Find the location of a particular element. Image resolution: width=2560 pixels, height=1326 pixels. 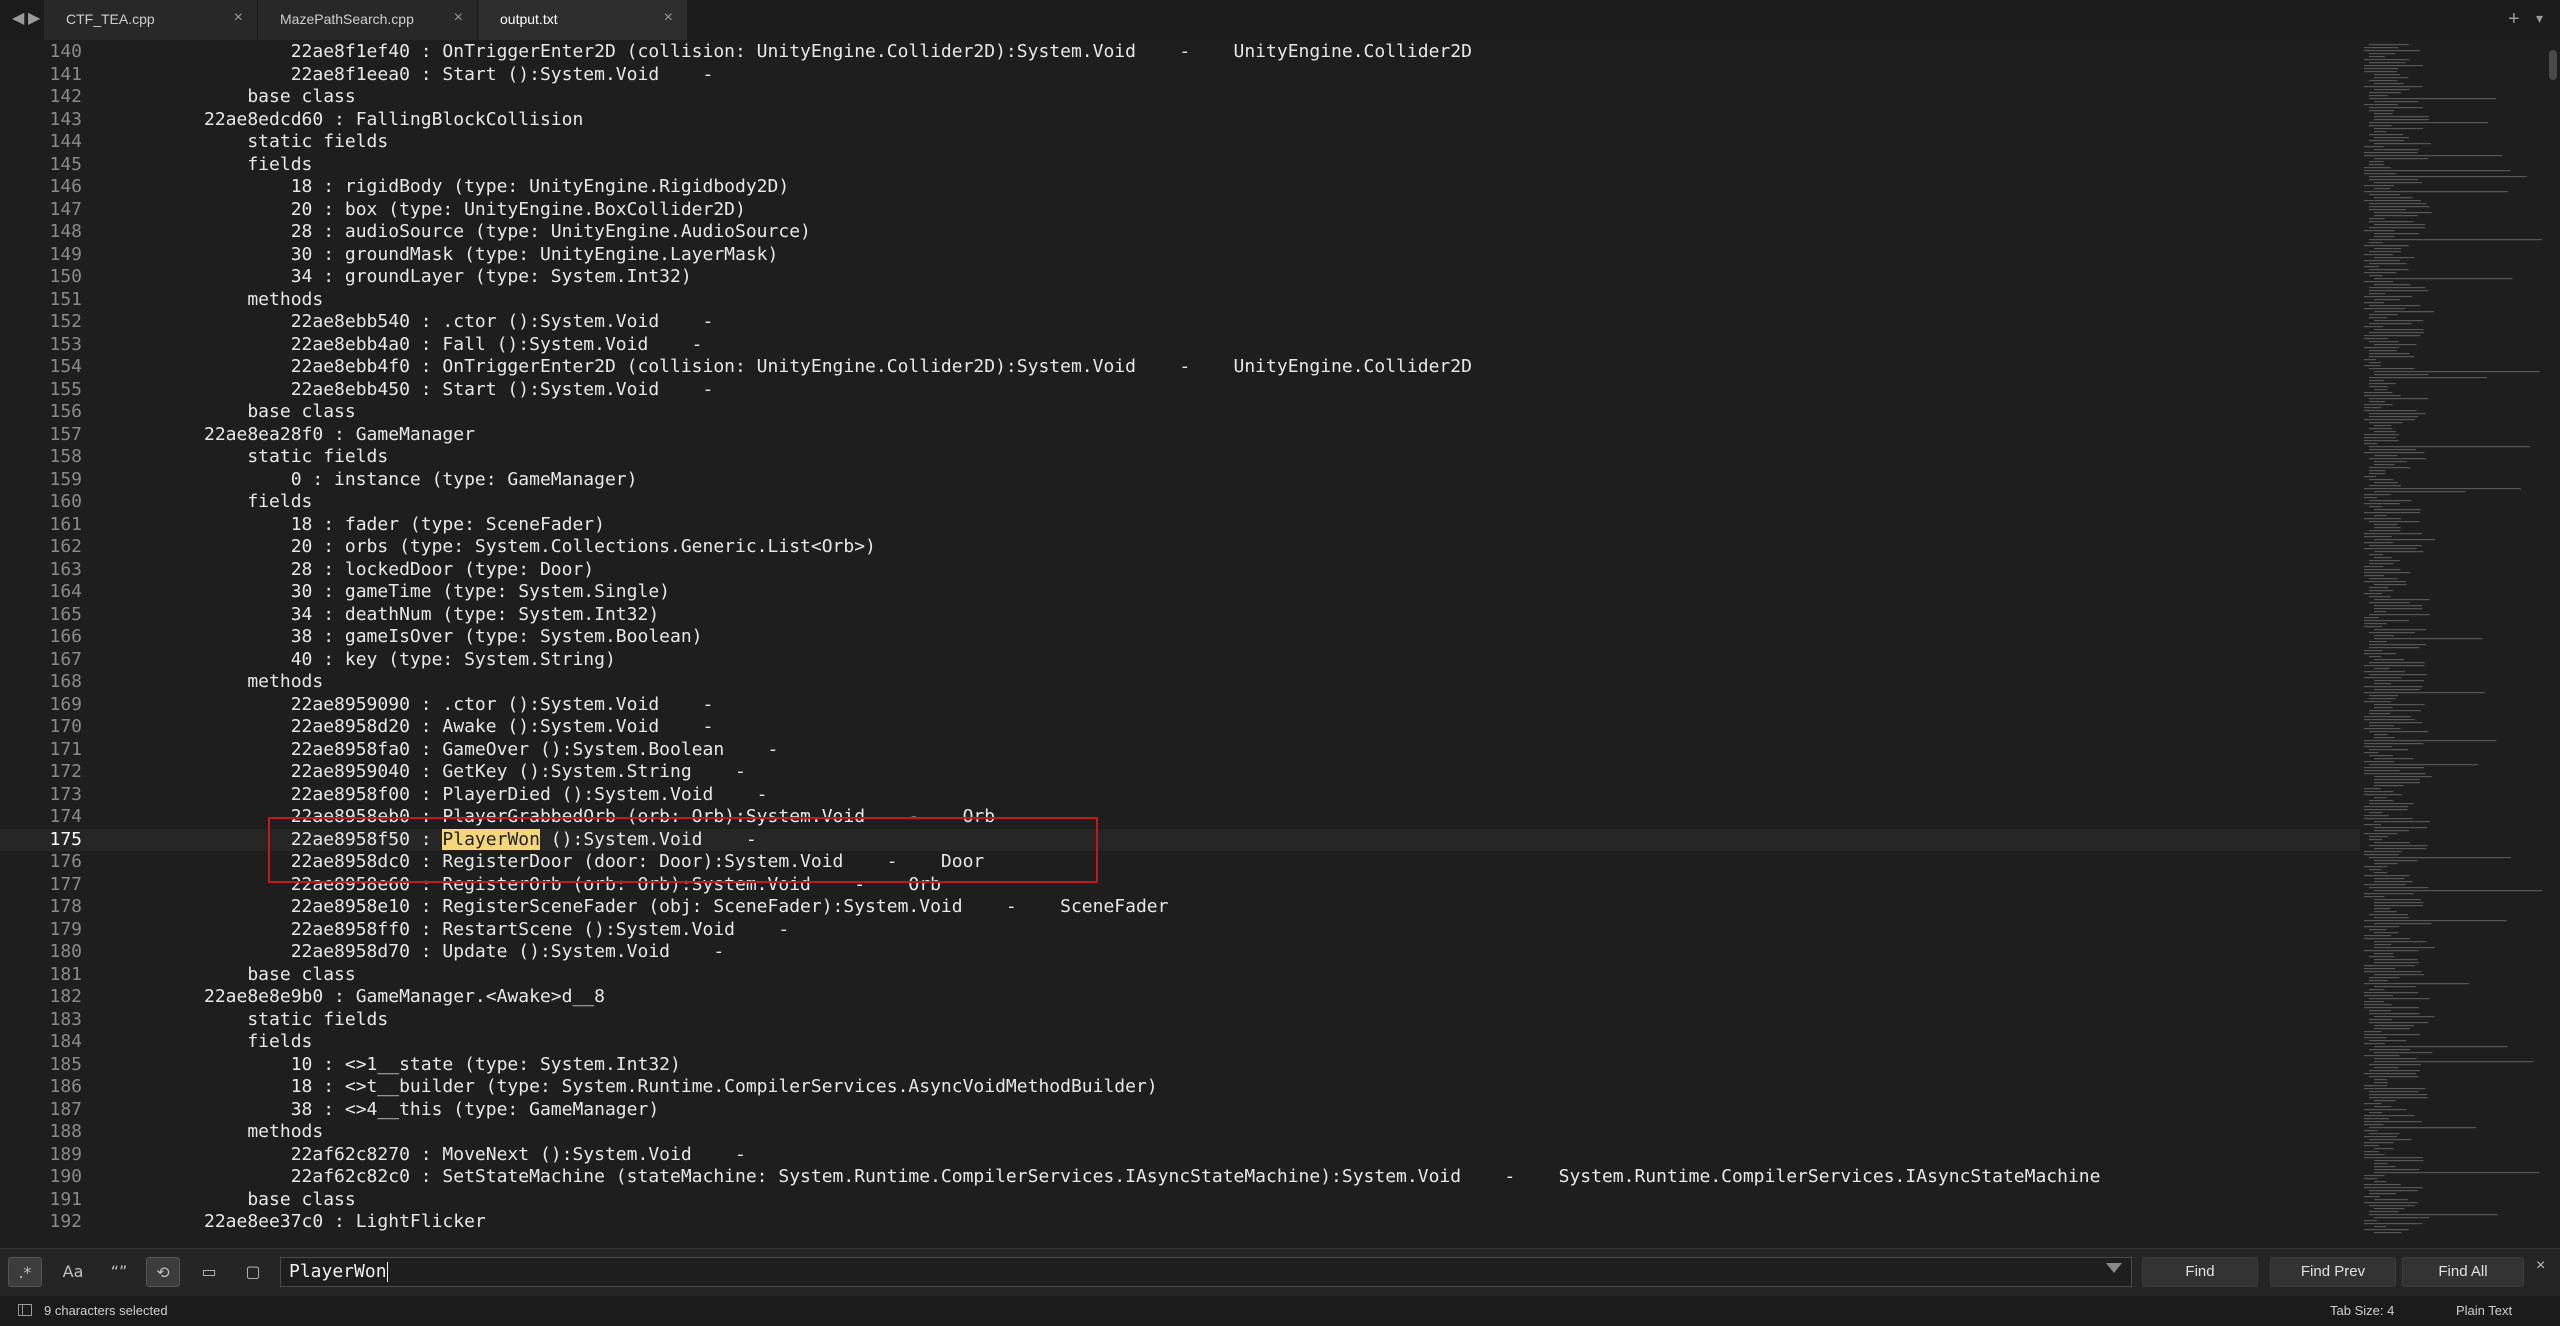

tab-mazepathsearch: MazePathSearch.cpp × is located at coordinates (368, 20).